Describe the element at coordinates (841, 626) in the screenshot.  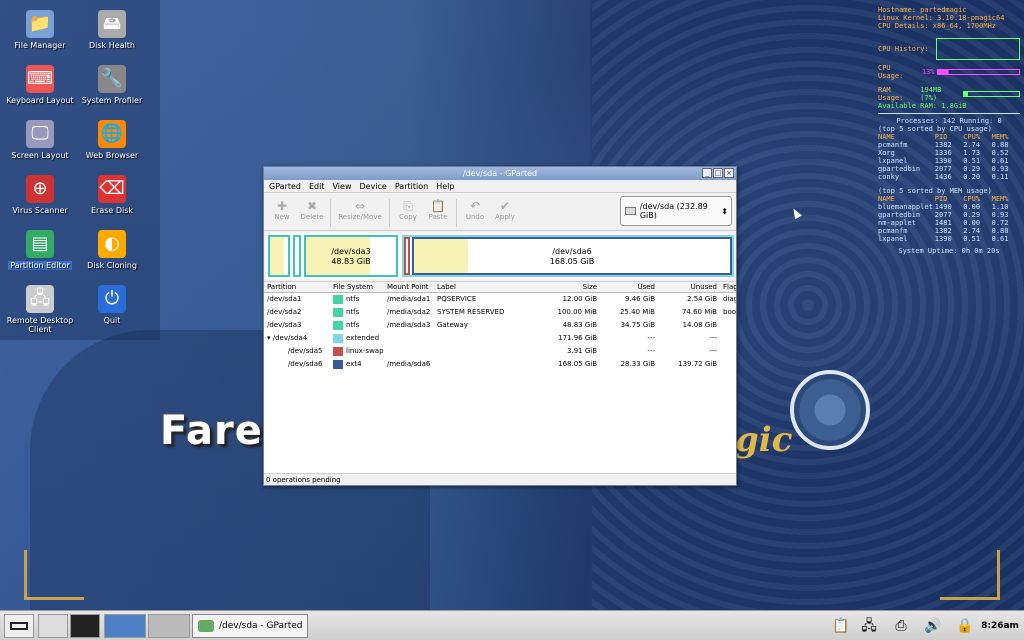
I see `clipboard-icon: 📋` at that location.